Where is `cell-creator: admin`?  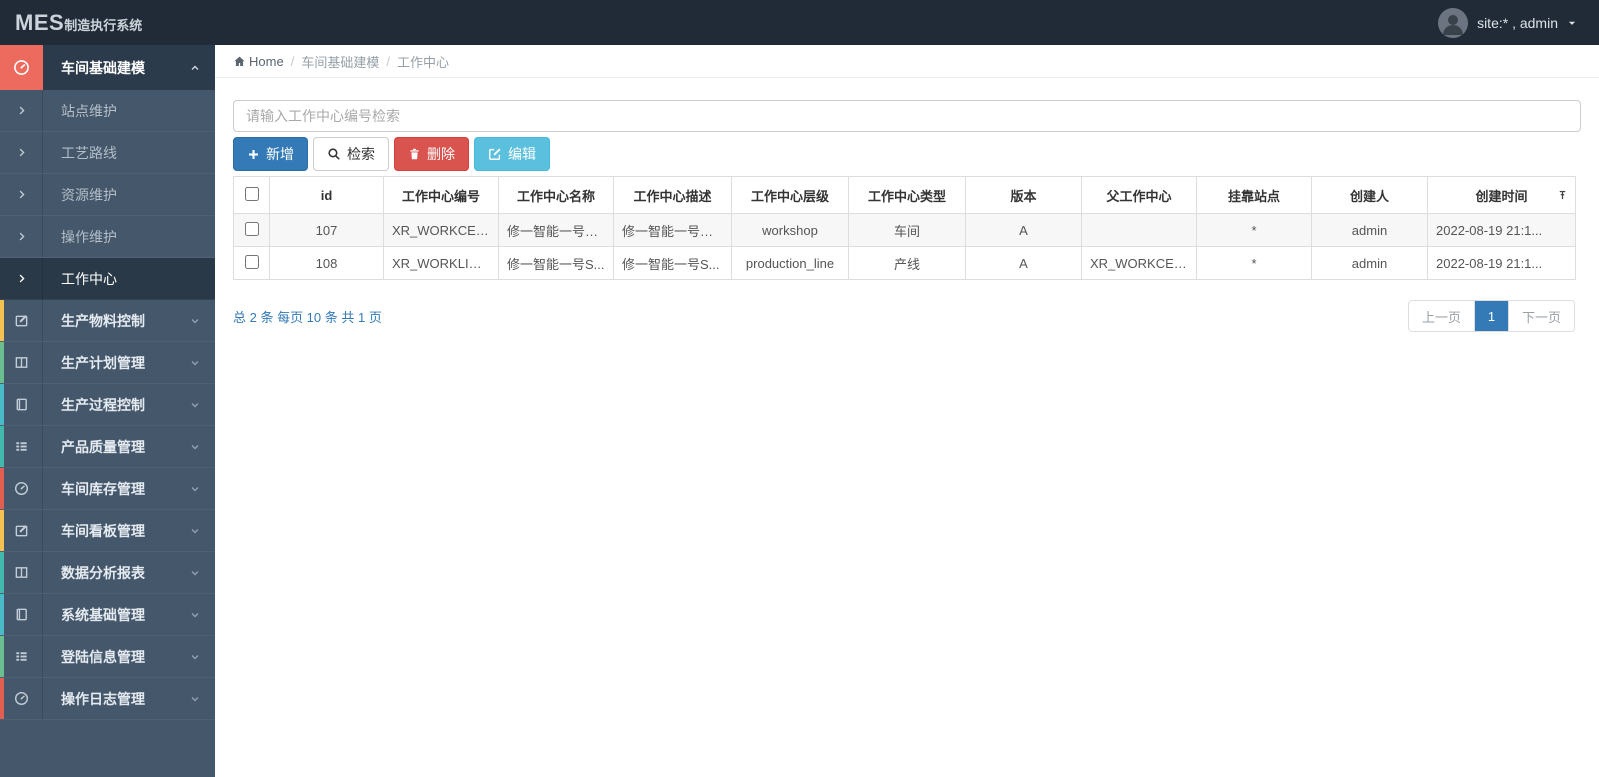
cell-creator: admin is located at coordinates (1369, 230).